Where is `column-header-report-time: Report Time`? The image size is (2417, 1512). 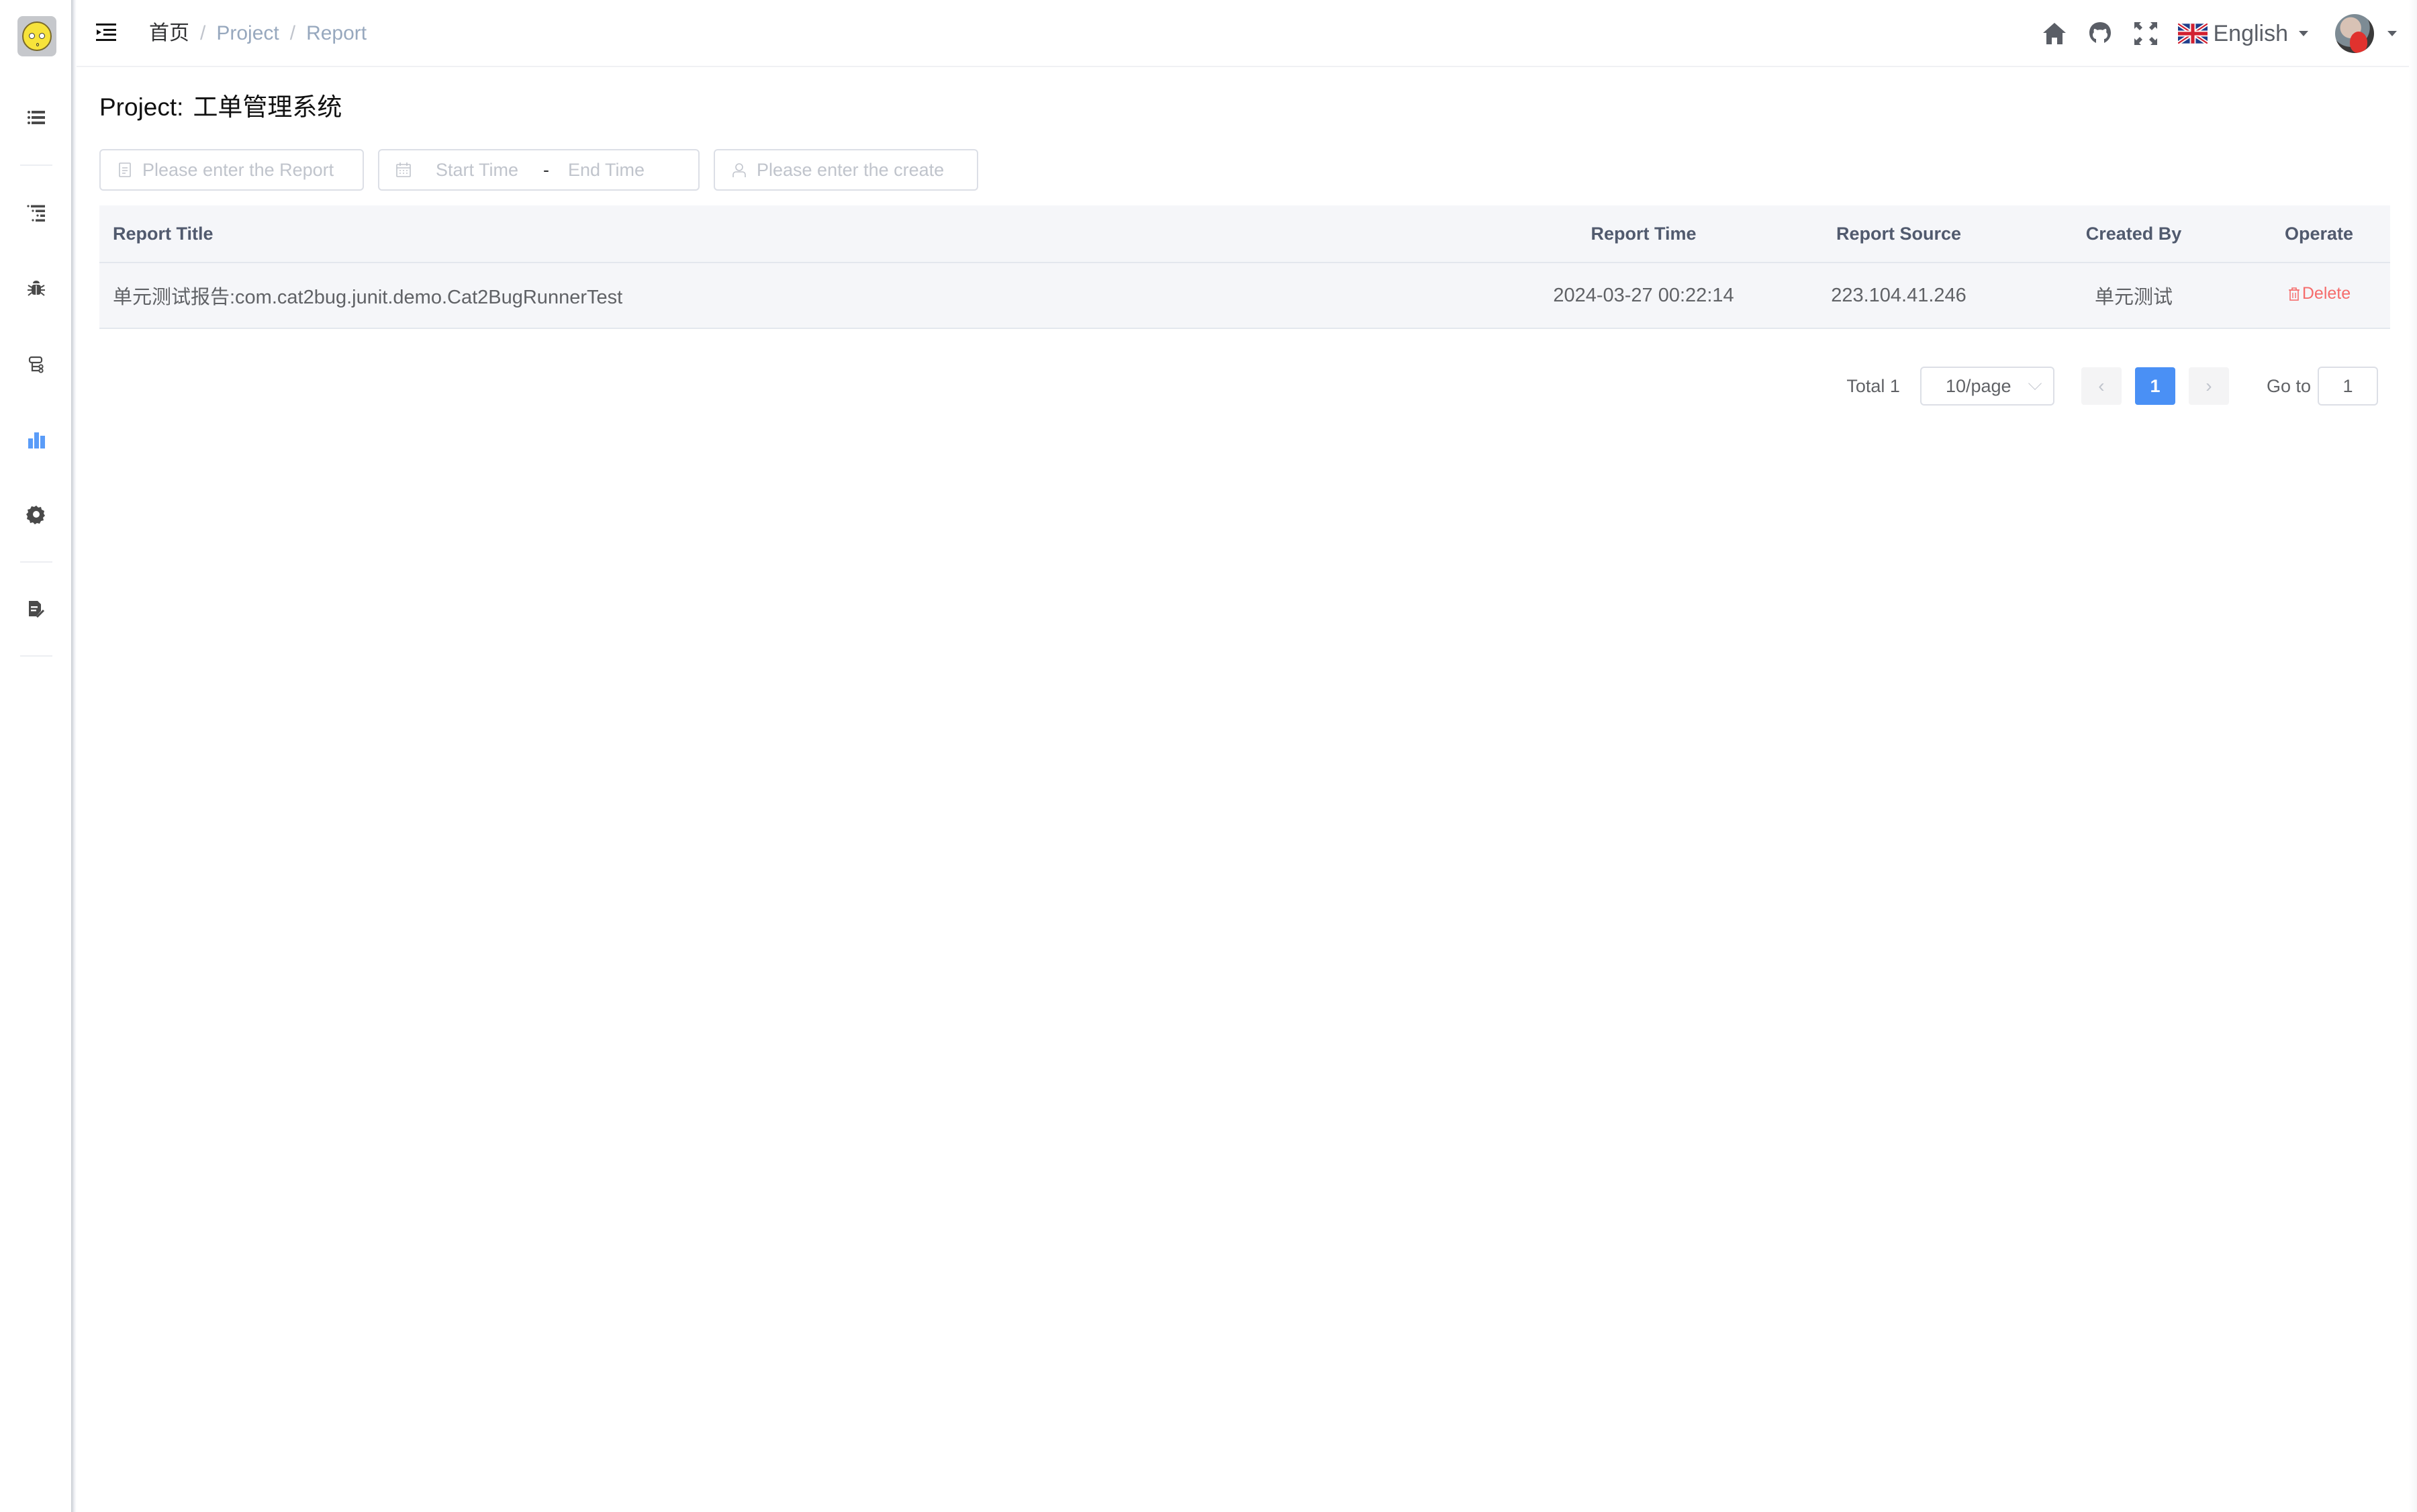 column-header-report-time: Report Time is located at coordinates (1644, 233).